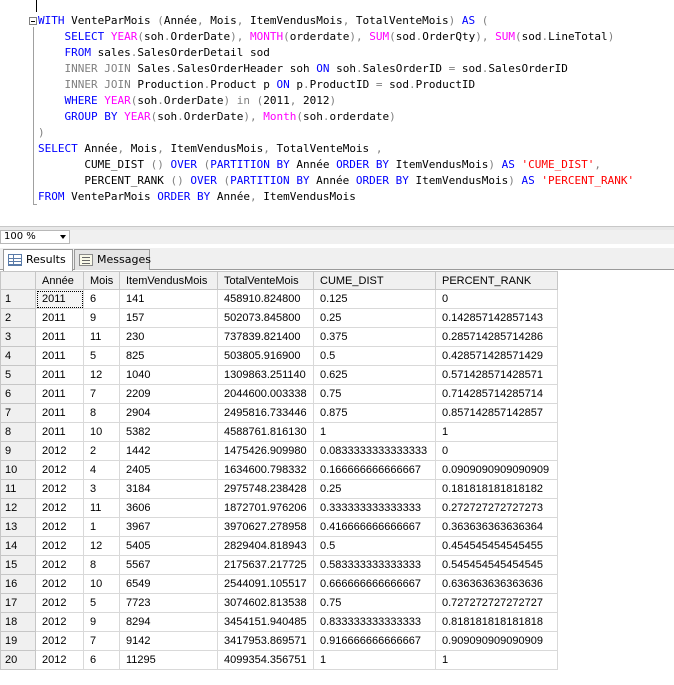  Describe the element at coordinates (265, 299) in the screenshot. I see `table-cell: 458910.824800` at that location.